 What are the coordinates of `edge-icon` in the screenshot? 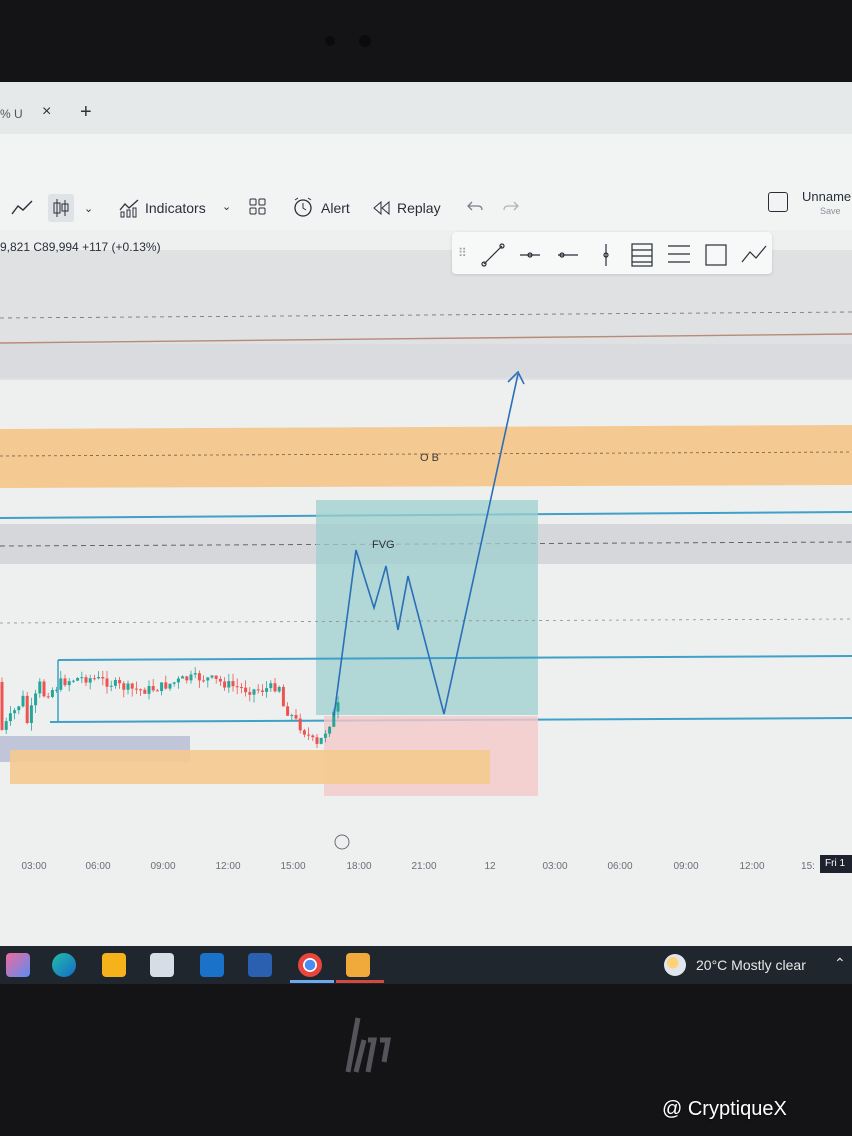 It's located at (64, 965).